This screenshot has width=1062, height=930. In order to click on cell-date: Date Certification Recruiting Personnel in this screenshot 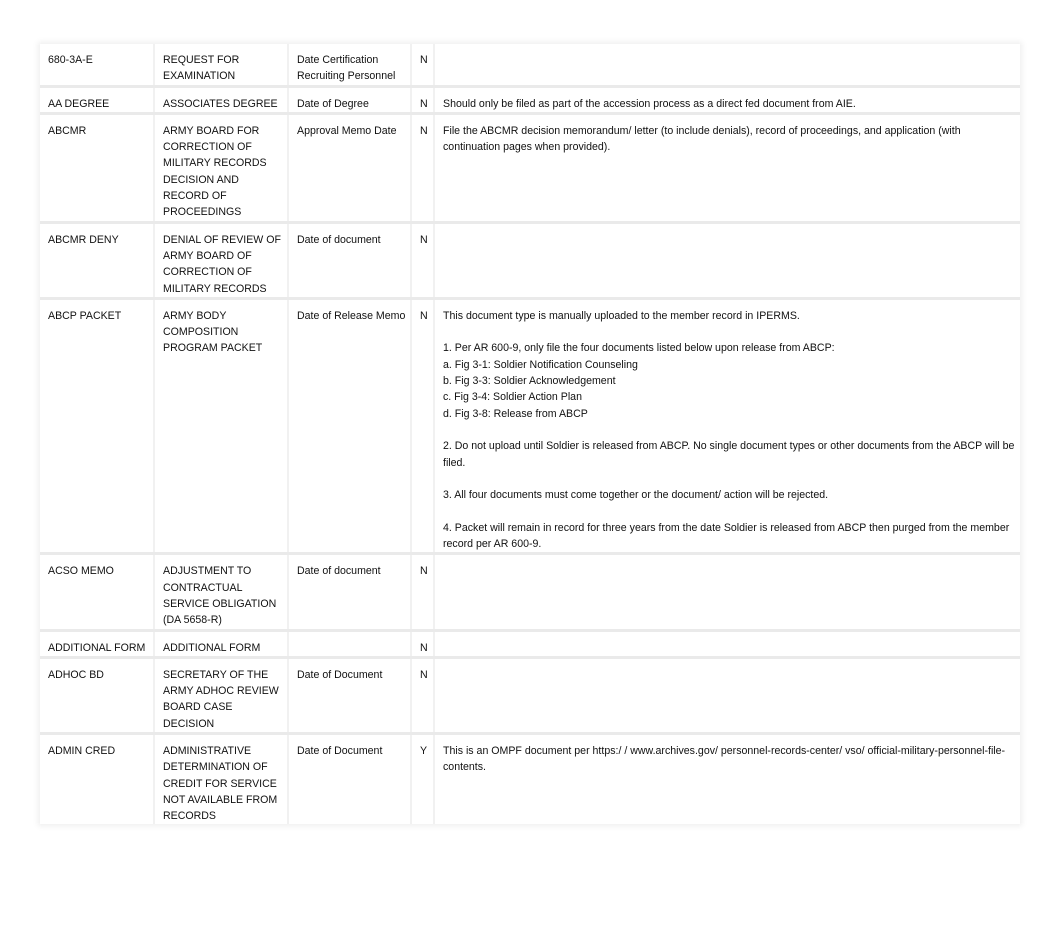, I will do `click(350, 65)`.